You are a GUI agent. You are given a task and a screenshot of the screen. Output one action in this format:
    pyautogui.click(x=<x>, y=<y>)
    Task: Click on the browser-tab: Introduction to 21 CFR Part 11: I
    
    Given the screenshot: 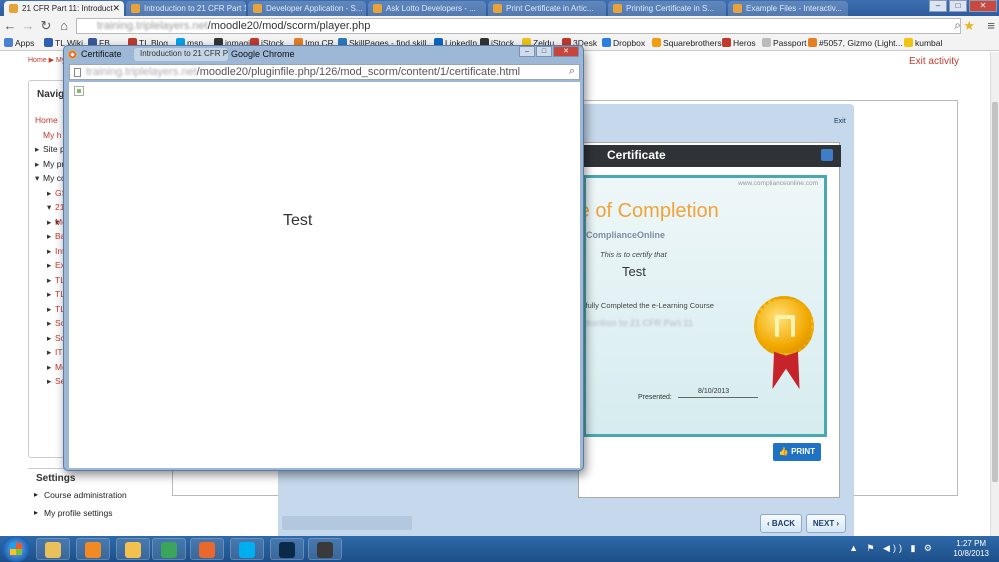 What is the action you would take?
    pyautogui.click(x=186, y=8)
    